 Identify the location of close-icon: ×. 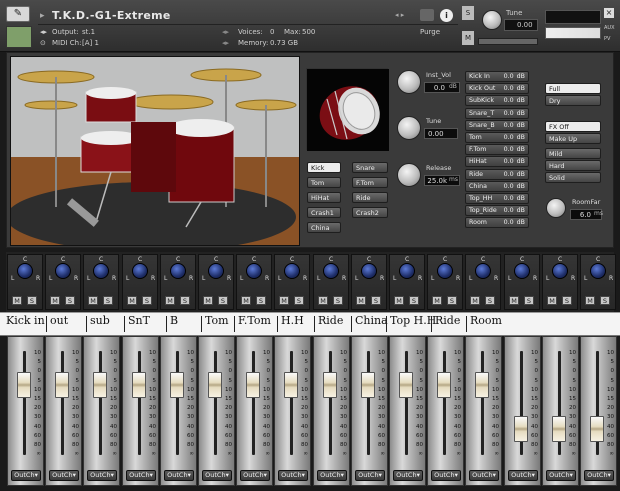
(609, 13).